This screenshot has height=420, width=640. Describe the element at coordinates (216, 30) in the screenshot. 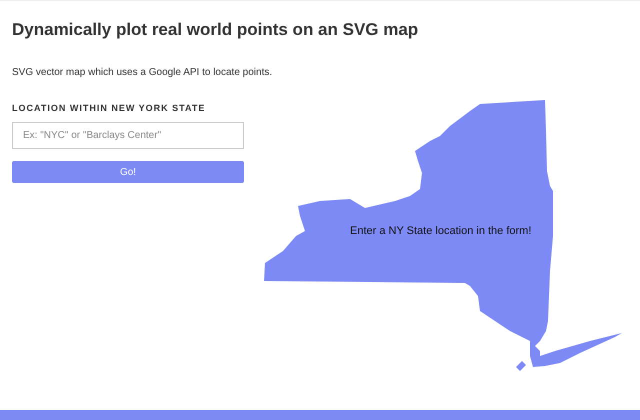

I see `page-title: Dynamically plot real world points on an SVG map` at that location.